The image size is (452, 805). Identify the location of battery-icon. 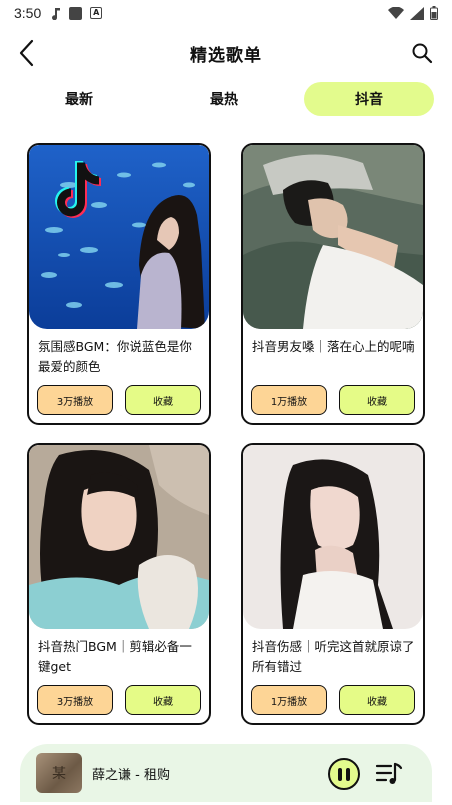
(434, 13).